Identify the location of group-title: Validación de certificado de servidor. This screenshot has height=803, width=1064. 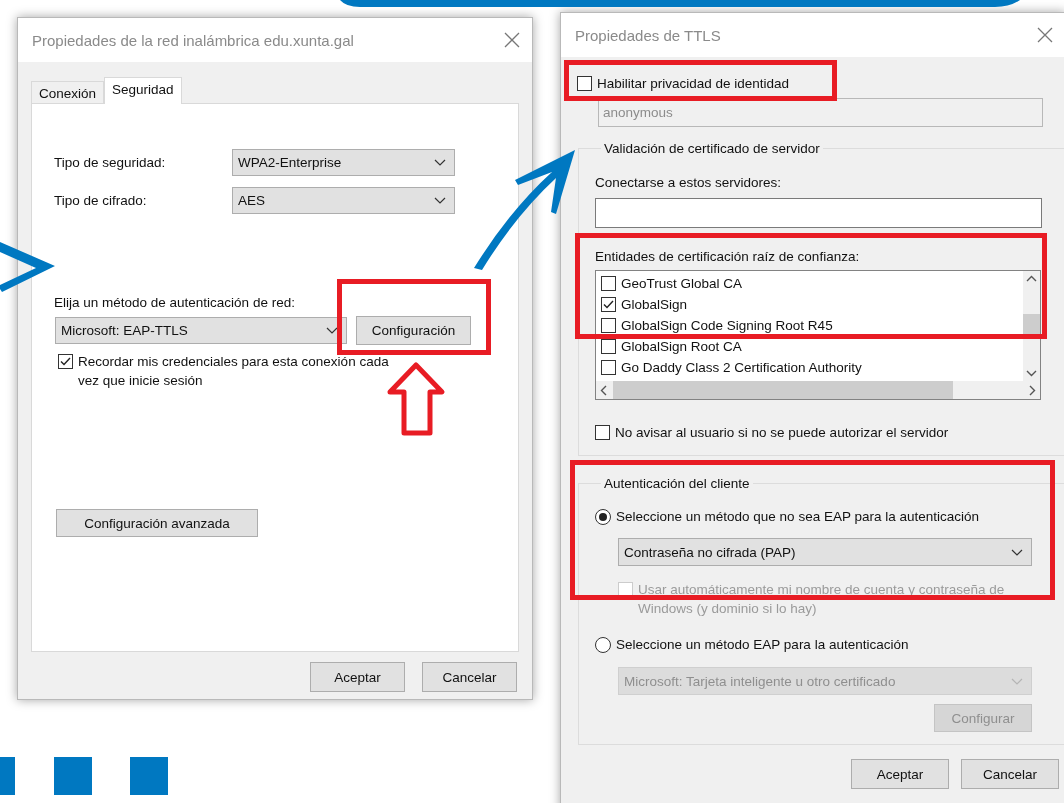
(712, 148).